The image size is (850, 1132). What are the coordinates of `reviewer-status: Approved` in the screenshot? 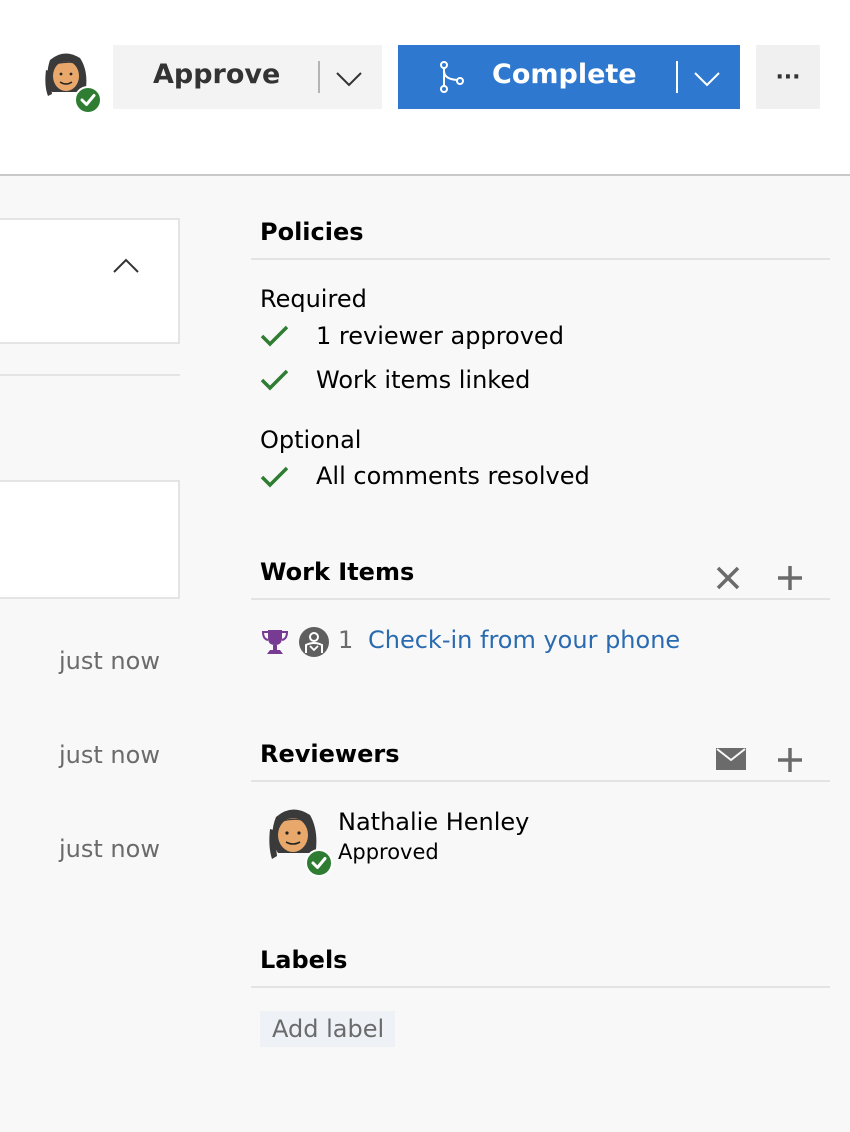 It's located at (388, 852).